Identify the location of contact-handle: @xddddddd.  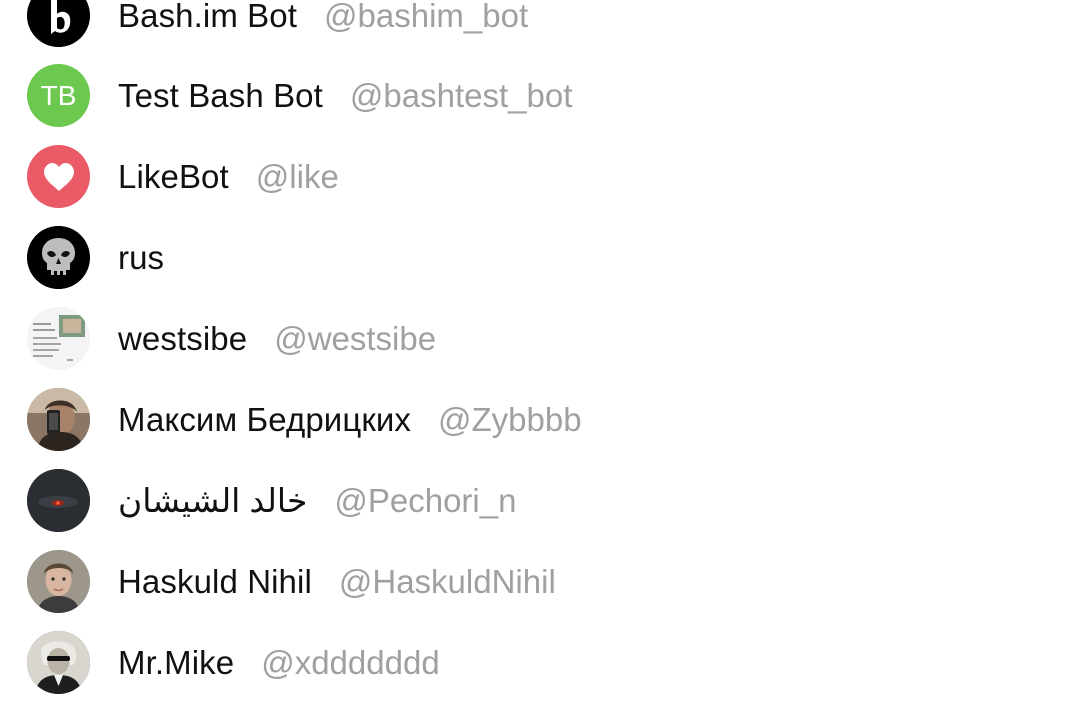
(350, 662).